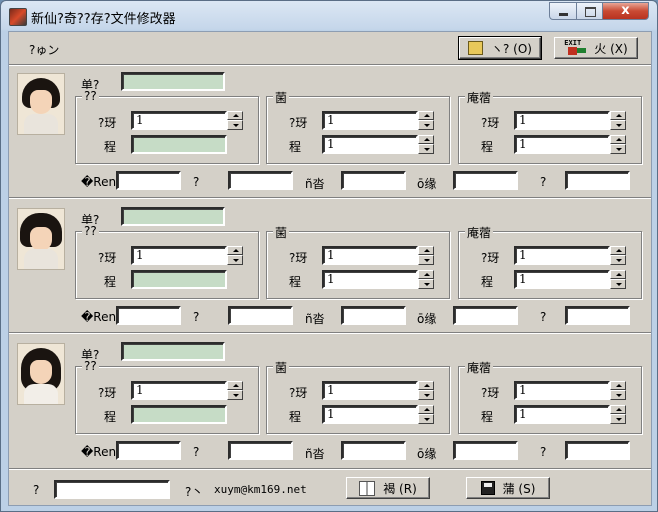  I want to click on title-bar: 新仙?奇??存?文件修改器 x, so click(329, 16).